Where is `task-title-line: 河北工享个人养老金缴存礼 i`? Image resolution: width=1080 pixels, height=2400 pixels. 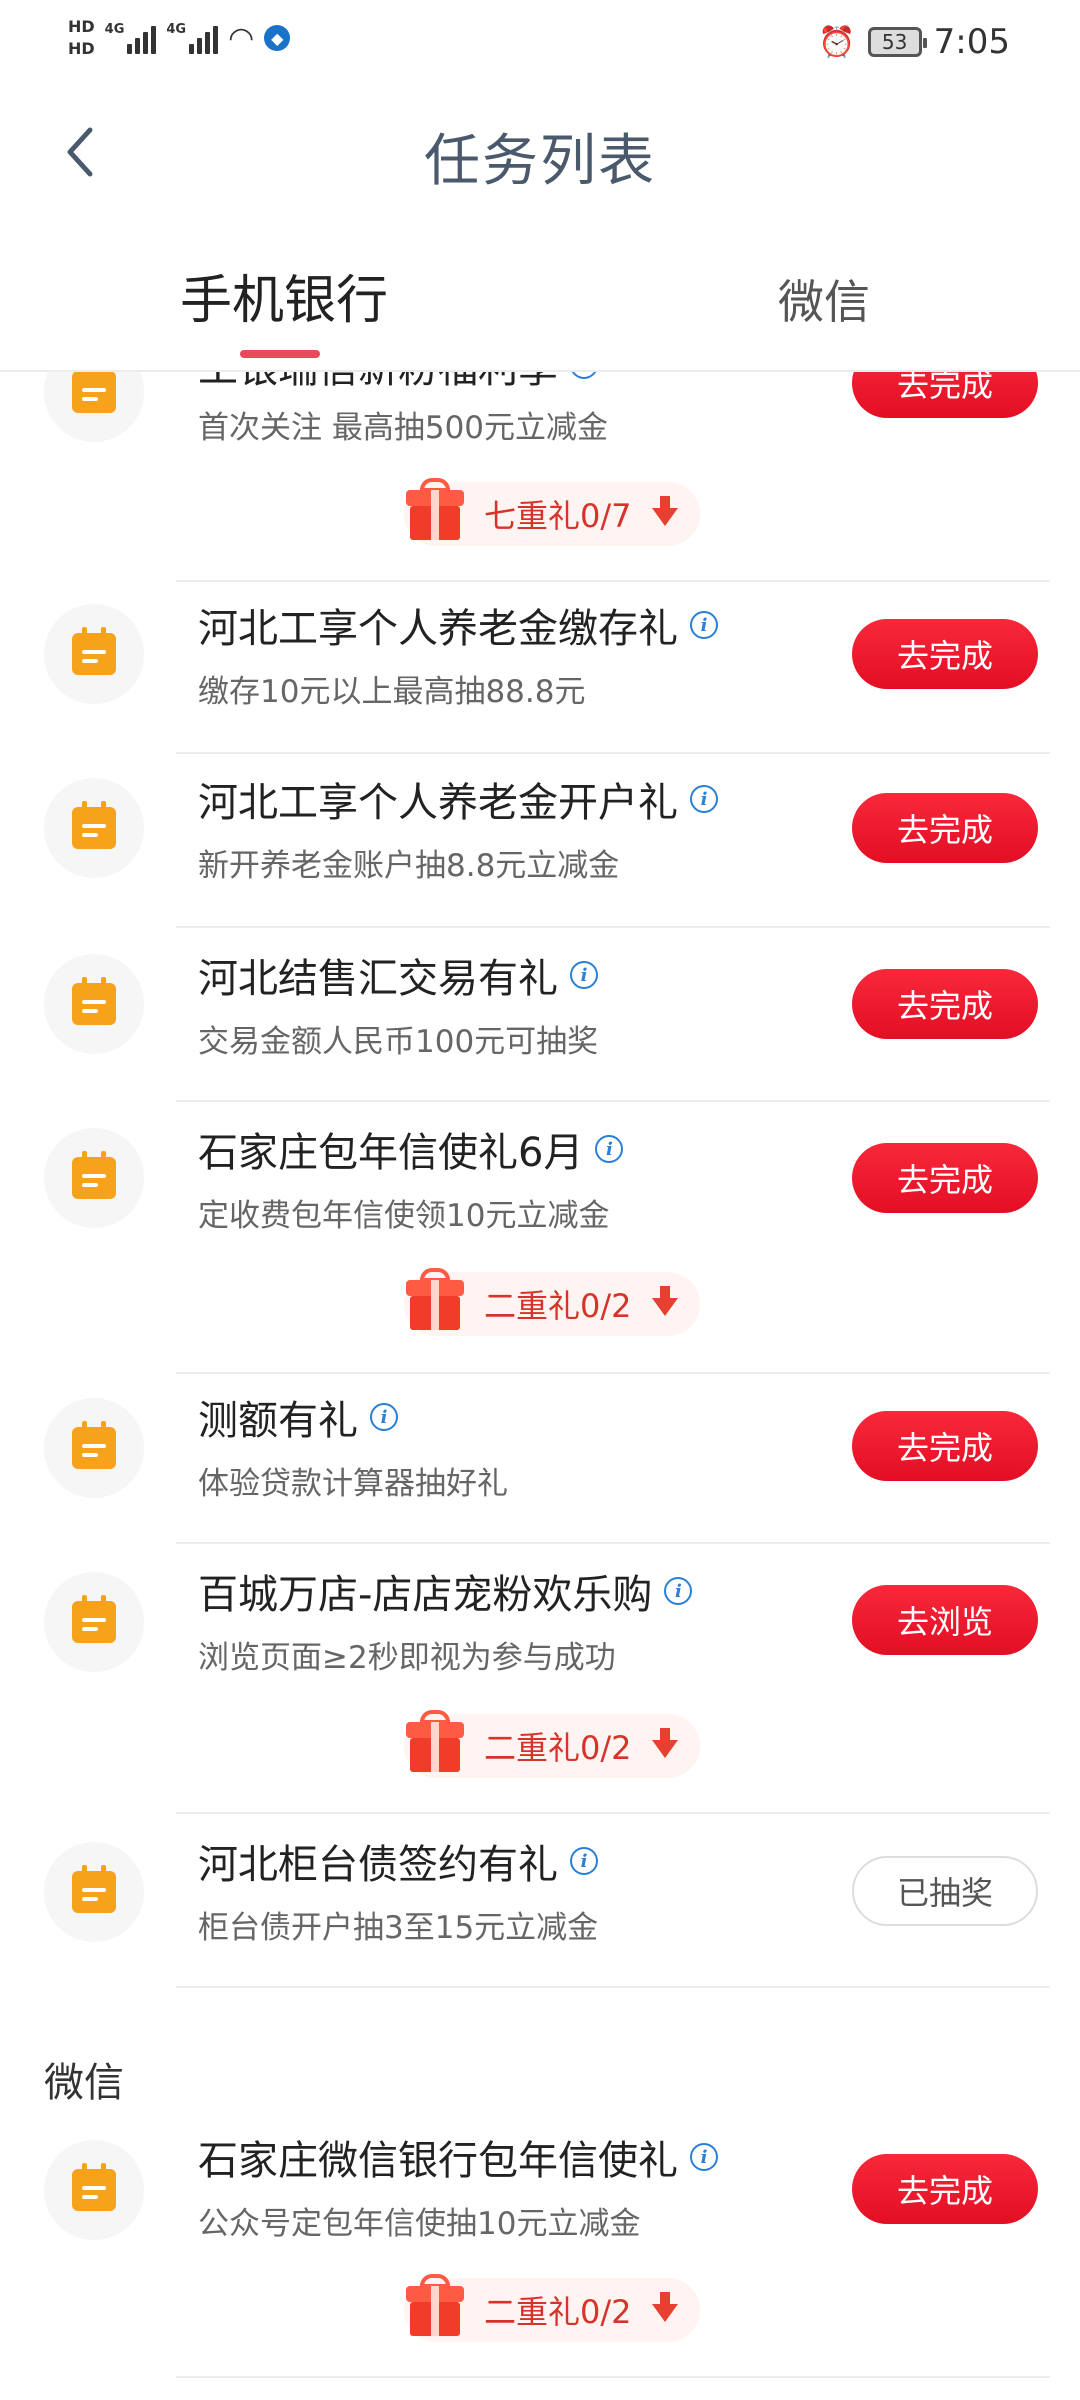
task-title-line: 河北工享个人养老金缴存礼 i is located at coordinates (458, 625).